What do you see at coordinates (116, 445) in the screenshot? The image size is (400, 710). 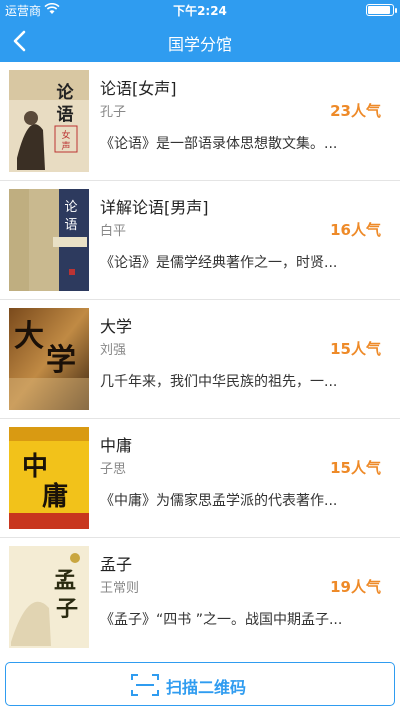 I see `book-title: 中庸` at bounding box center [116, 445].